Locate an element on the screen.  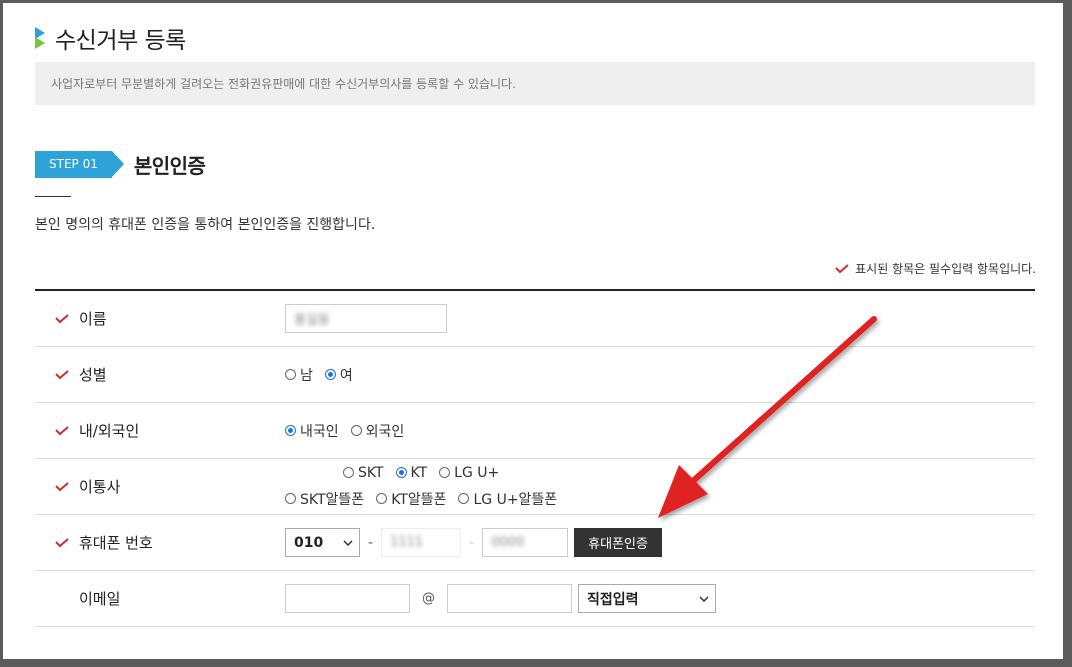
phone-middle-input: 1111 is located at coordinates (421, 542).